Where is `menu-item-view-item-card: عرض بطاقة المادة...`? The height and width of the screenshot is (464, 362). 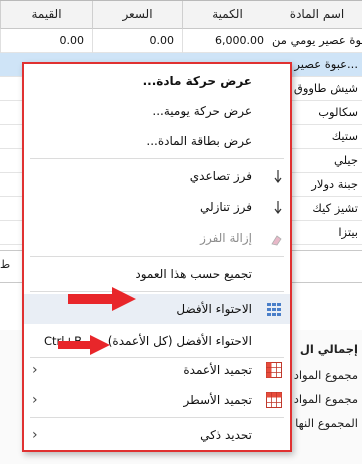 menu-item-view-item-card: عرض بطاقة المادة... is located at coordinates (157, 141).